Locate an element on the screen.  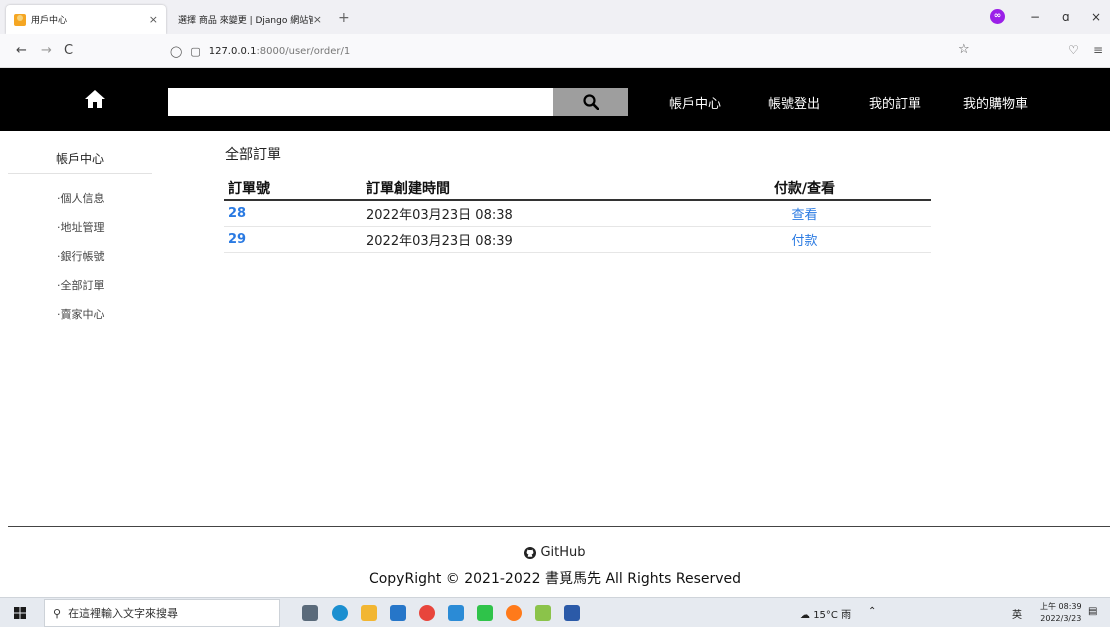
tab-title: 選擇 商品 來變更 | Django 網站管理 is located at coordinates (245, 21).